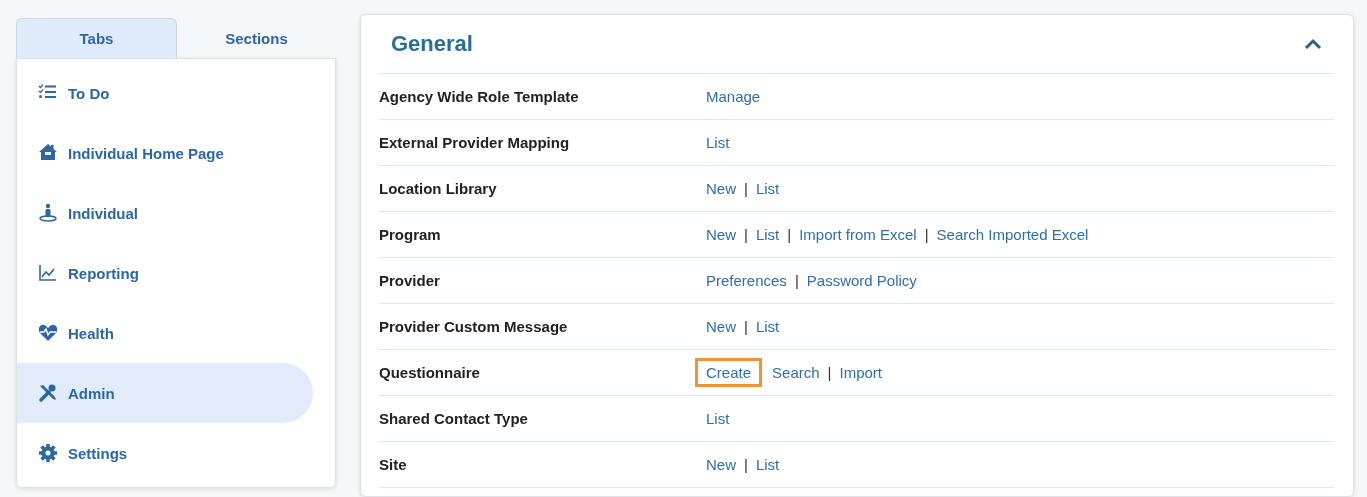 The height and width of the screenshot is (497, 1367). Describe the element at coordinates (165, 93) in the screenshot. I see `sidebar-item: To Do` at that location.